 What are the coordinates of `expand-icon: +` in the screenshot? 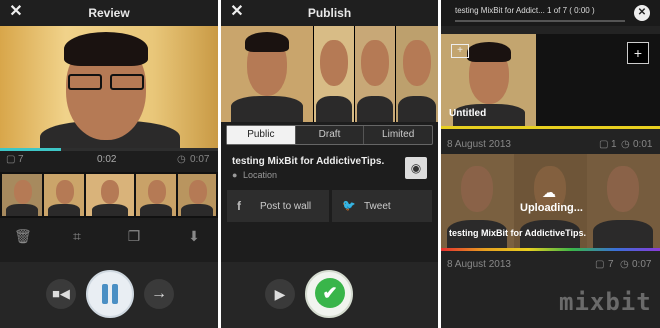 It's located at (638, 53).